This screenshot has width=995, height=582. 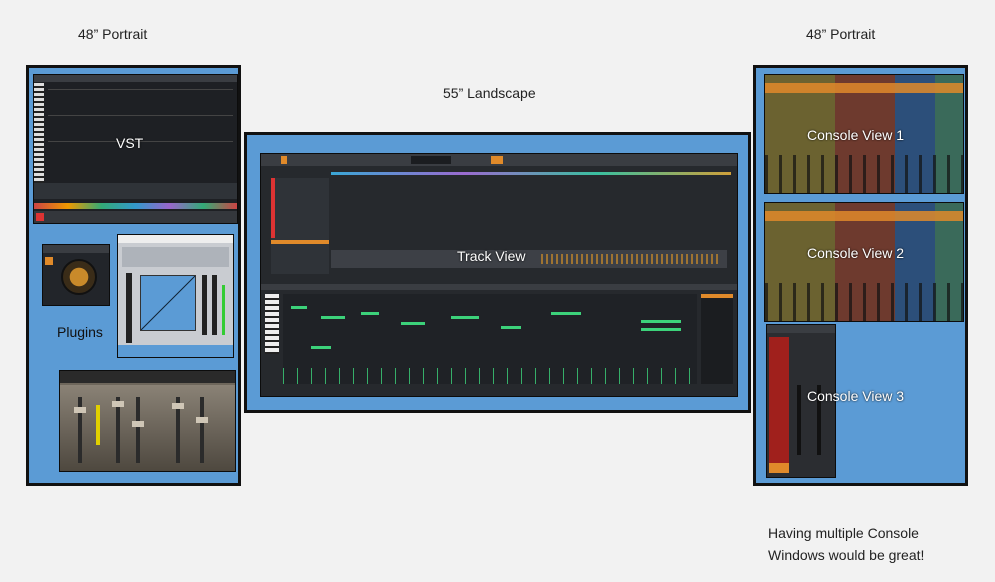 I want to click on compressor-plugin-screenshot, so click(x=175, y=296).